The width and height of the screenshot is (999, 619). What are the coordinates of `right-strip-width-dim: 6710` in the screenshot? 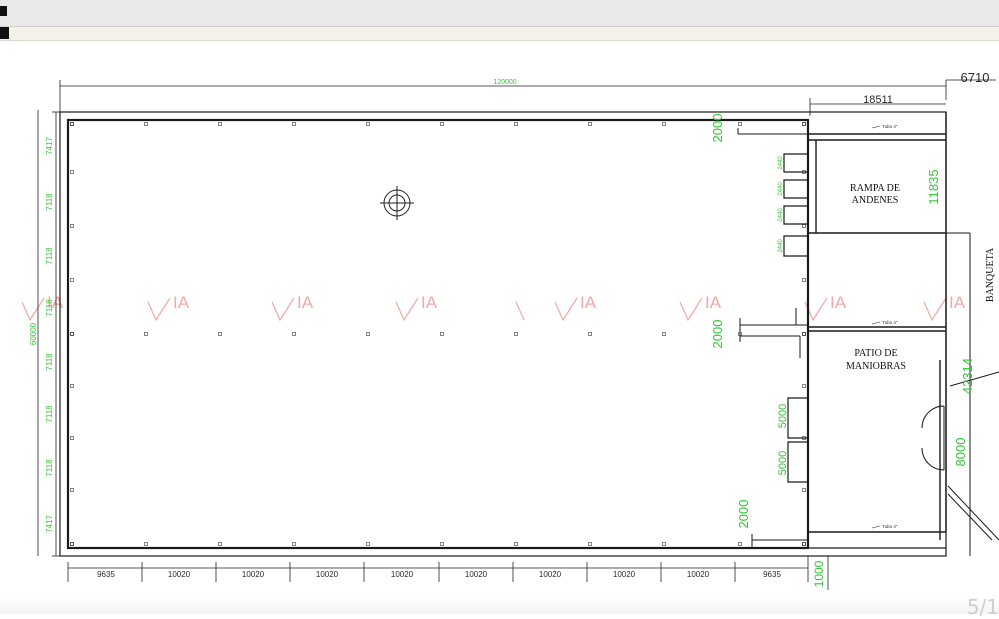 It's located at (975, 77).